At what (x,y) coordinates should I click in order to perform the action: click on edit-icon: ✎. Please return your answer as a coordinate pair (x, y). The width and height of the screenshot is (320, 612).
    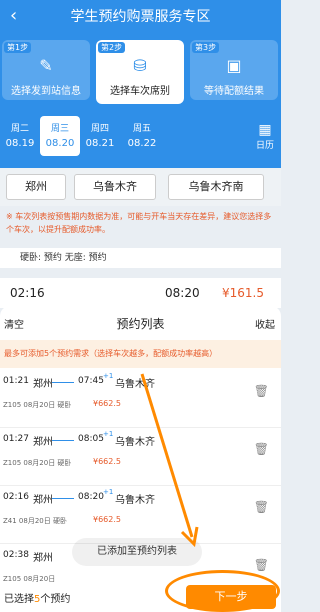
    Looking at the image, I should click on (46, 65).